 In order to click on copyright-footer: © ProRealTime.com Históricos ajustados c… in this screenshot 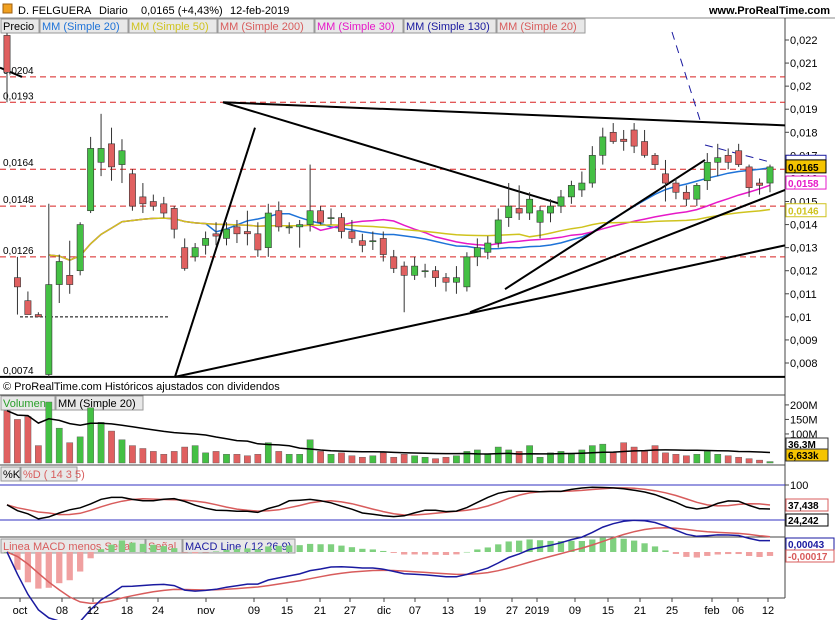, I will do `click(141, 387)`.